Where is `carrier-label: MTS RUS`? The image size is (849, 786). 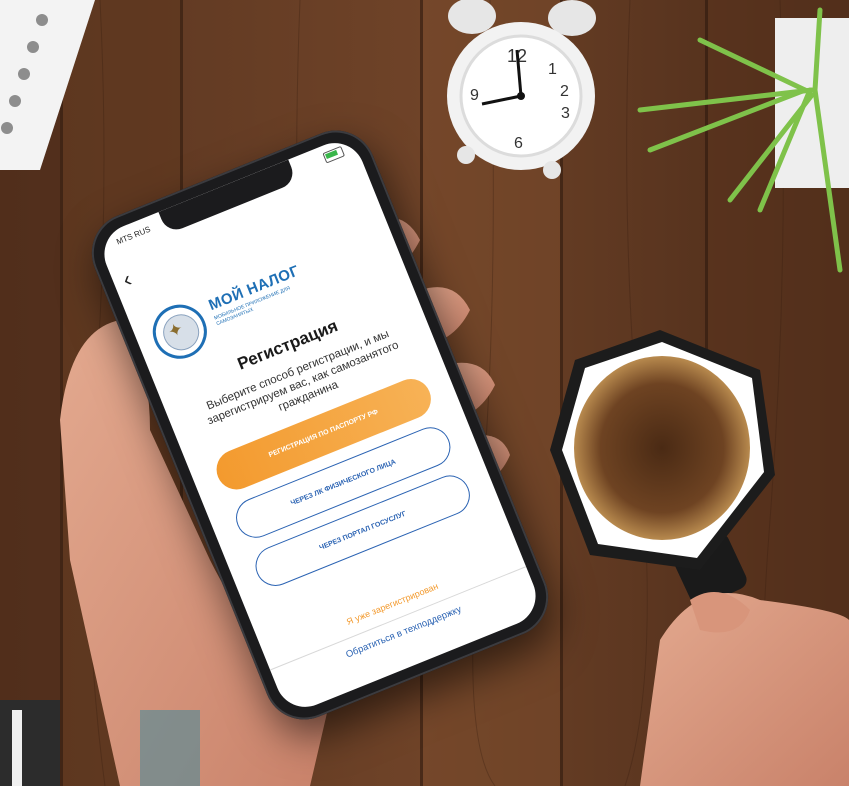 carrier-label: MTS RUS is located at coordinates (133, 235).